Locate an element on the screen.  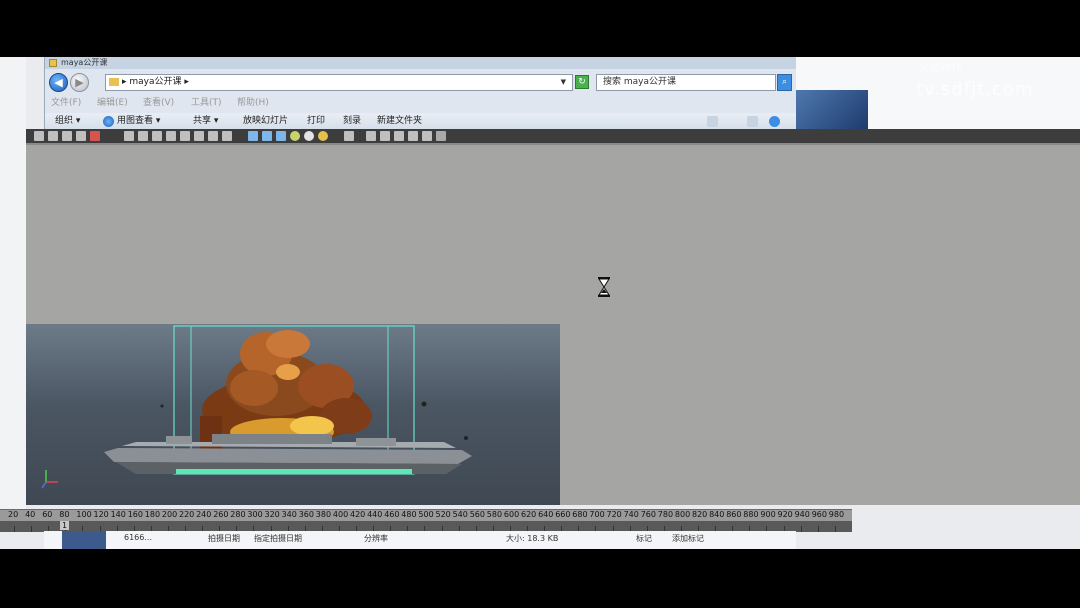
isolate-select-icon is located at coordinates (349, 136).